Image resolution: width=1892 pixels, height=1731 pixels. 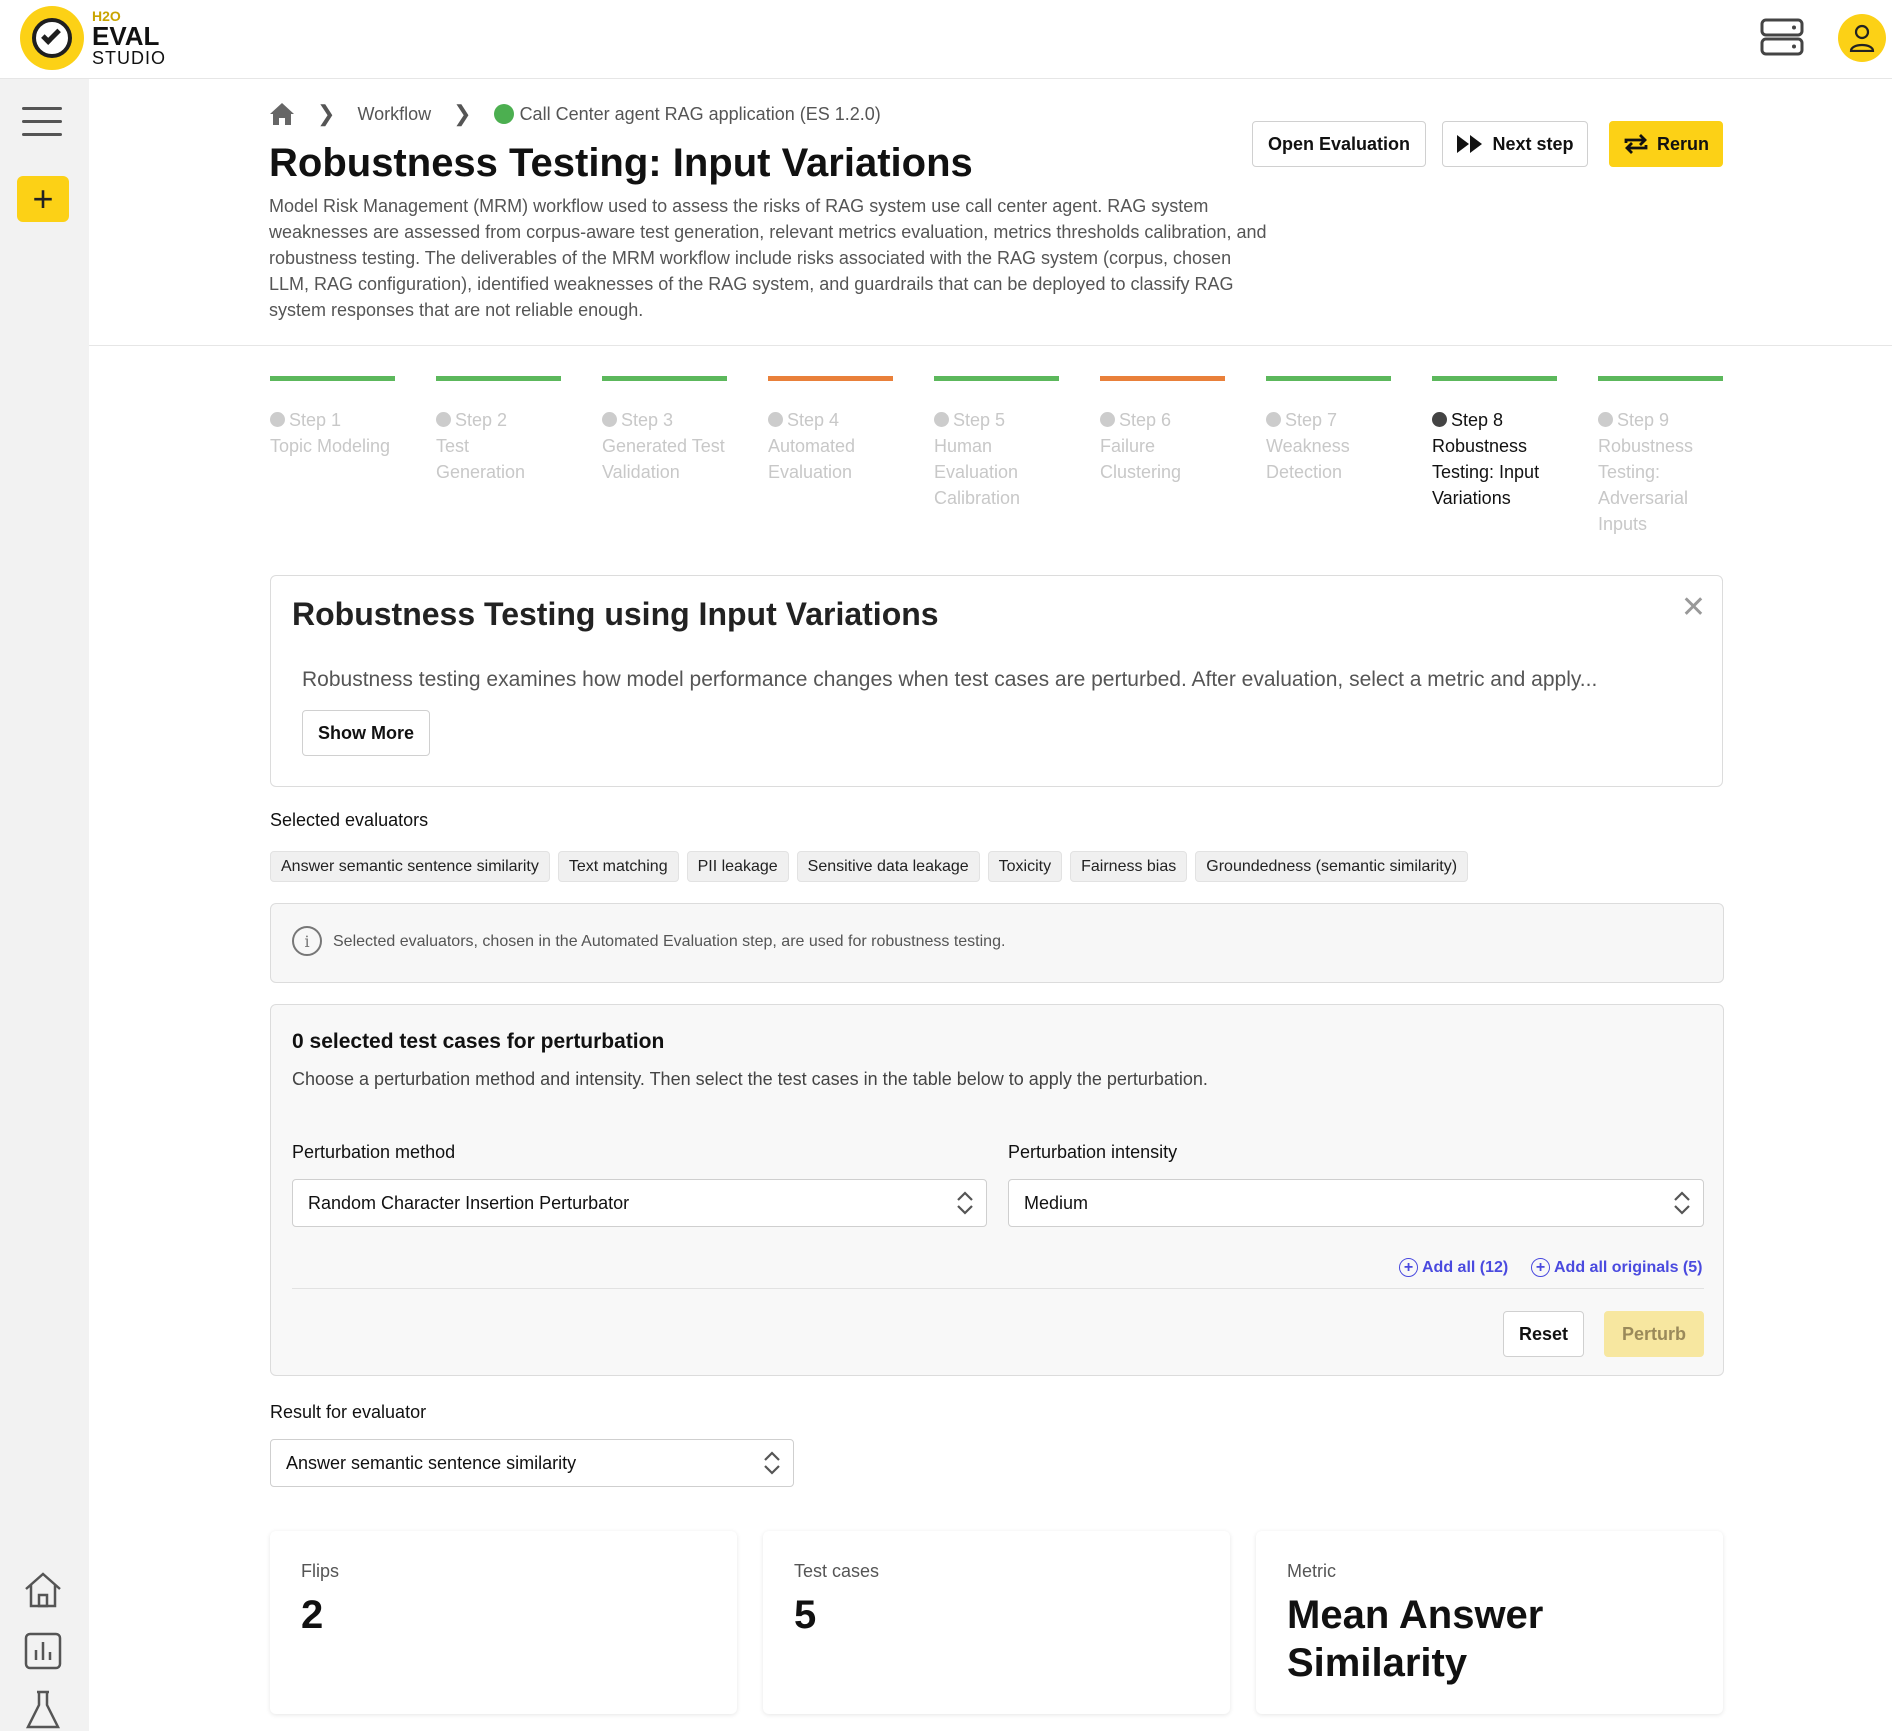 What do you see at coordinates (43, 1710) in the screenshot?
I see `flask-icon` at bounding box center [43, 1710].